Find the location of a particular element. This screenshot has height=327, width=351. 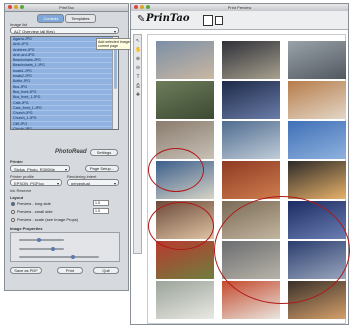

layout-option-label: Preview - long side is located at coordinates (34, 203).